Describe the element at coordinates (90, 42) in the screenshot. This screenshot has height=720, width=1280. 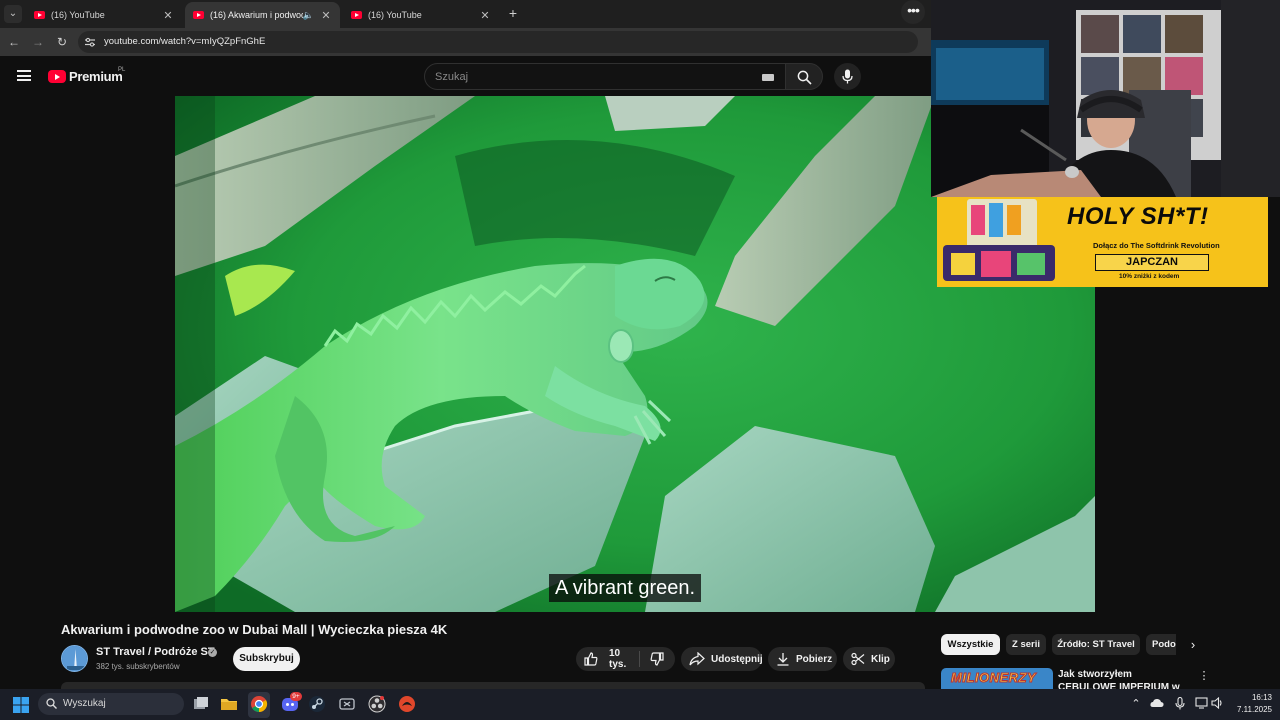
I see `site-info-icon` at that location.